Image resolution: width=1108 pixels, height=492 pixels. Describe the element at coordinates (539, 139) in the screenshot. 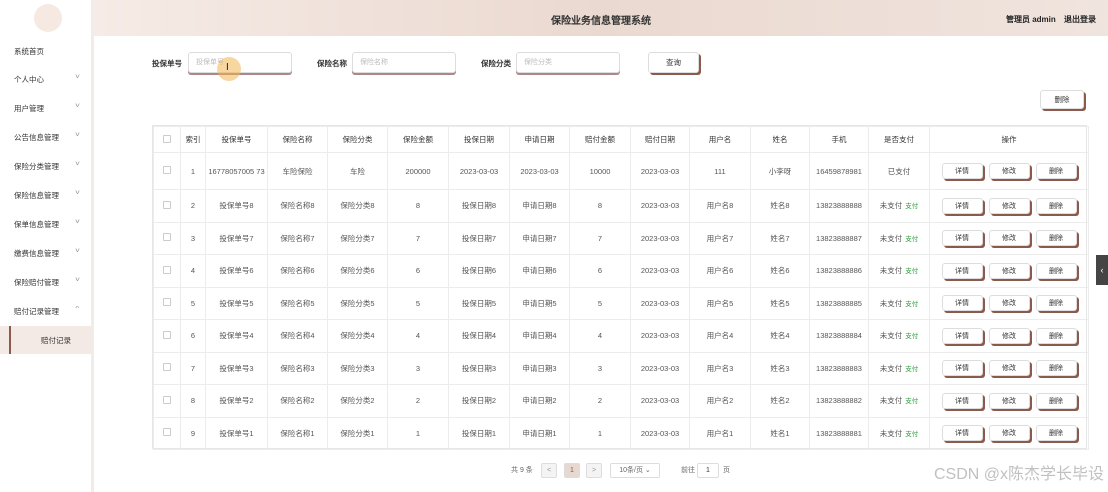

I see `column-header: 申请日期` at that location.